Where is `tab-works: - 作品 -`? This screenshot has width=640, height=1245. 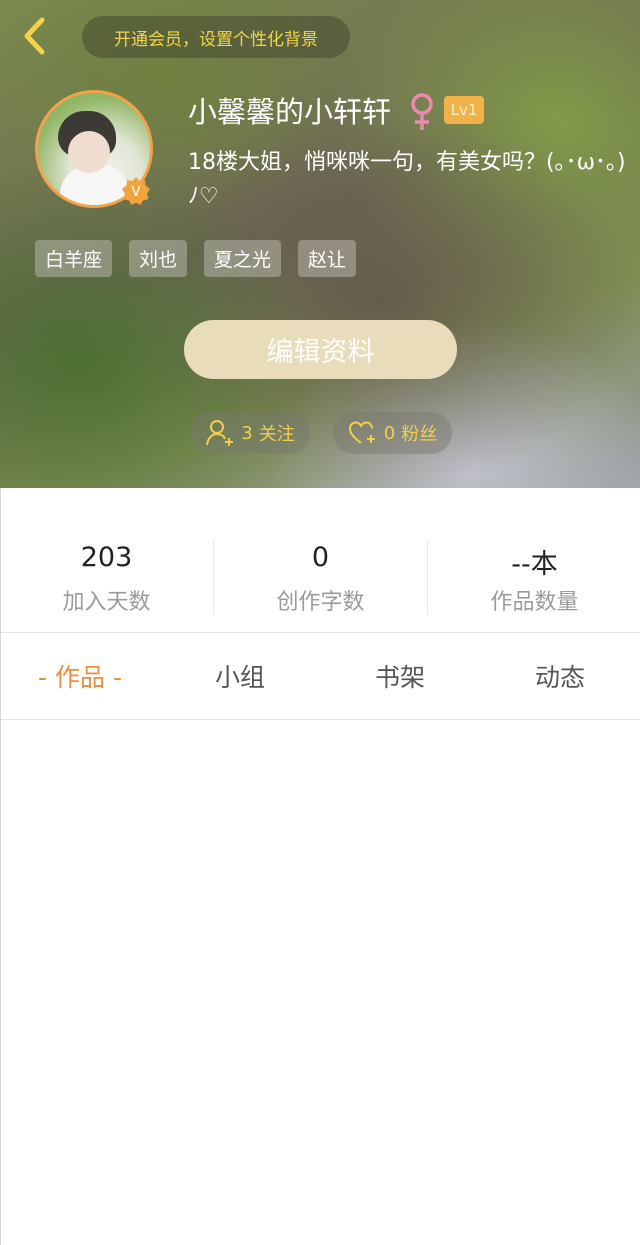
tab-works: - 作品 - is located at coordinates (80, 676).